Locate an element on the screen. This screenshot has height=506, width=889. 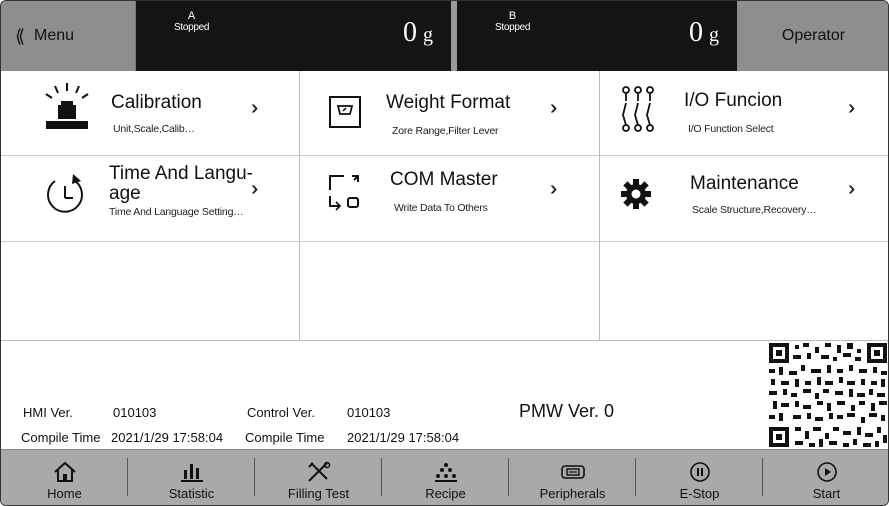
tile-calibration: Calibration Unit,Scale,Calib… ›› is located at coordinates (150, 113).